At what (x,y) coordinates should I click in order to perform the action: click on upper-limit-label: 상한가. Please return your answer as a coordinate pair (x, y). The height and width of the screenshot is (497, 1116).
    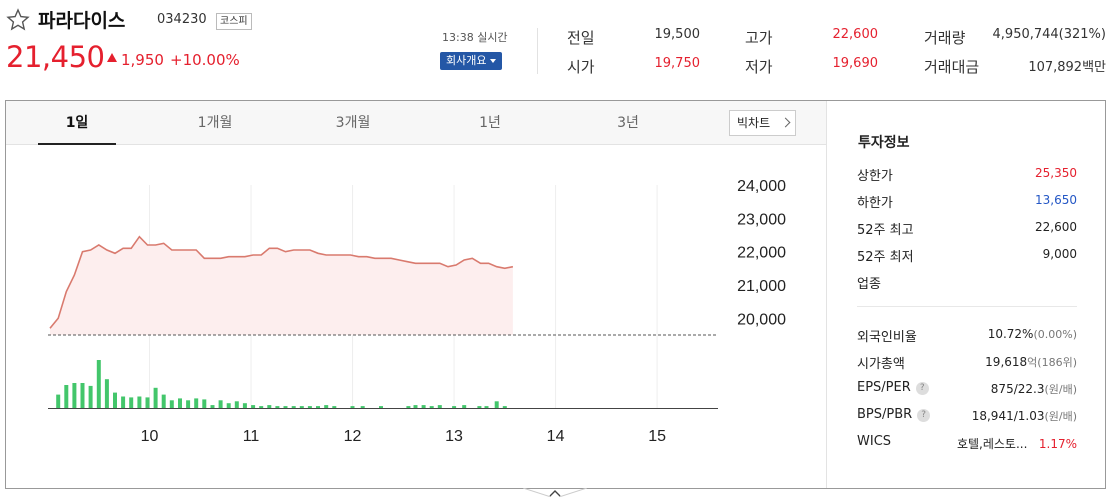
    Looking at the image, I should click on (875, 176).